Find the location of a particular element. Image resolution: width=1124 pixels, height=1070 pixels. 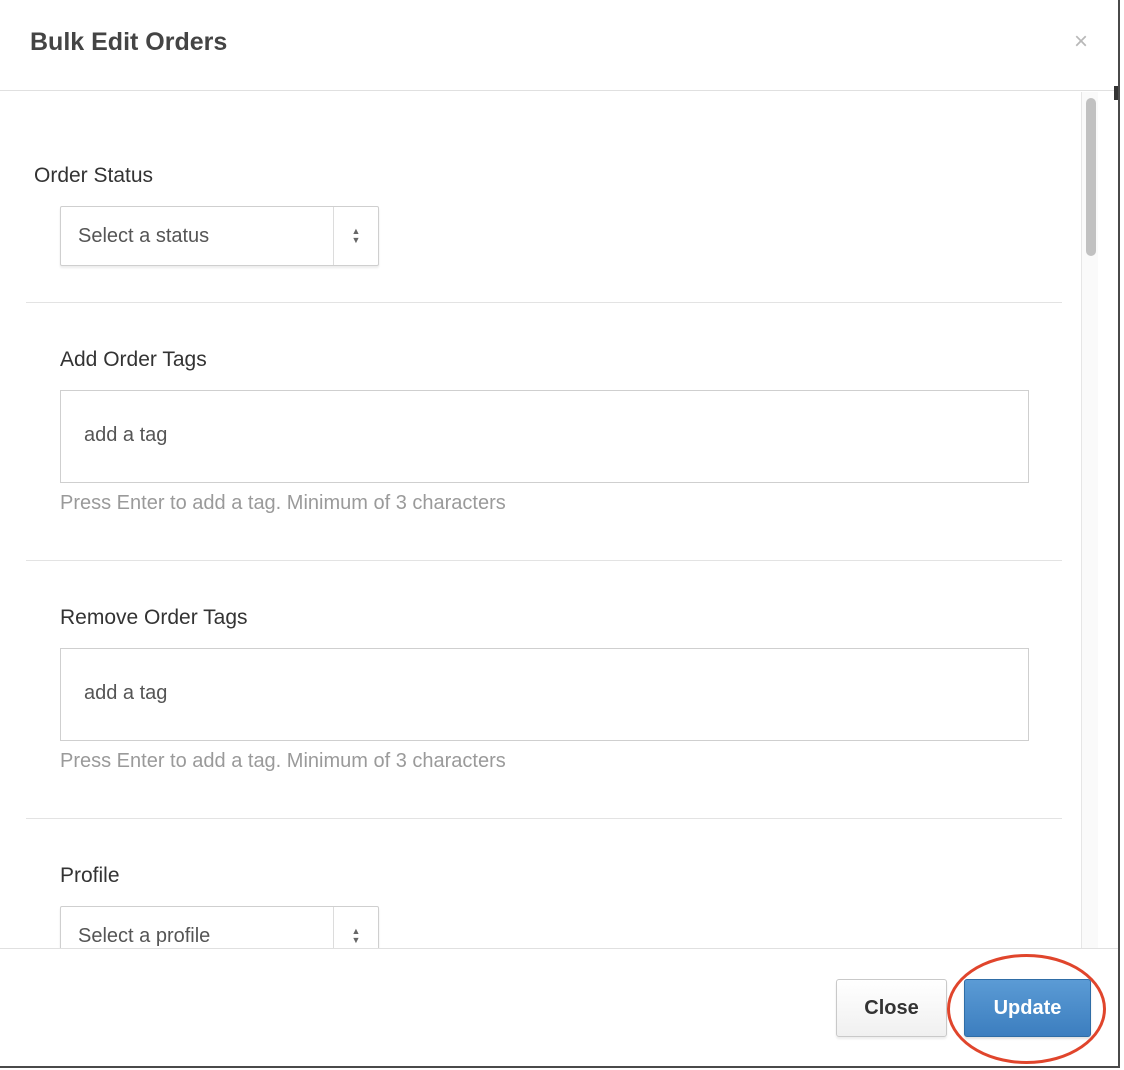

modal-footer: Close Update is located at coordinates (559, 1007).